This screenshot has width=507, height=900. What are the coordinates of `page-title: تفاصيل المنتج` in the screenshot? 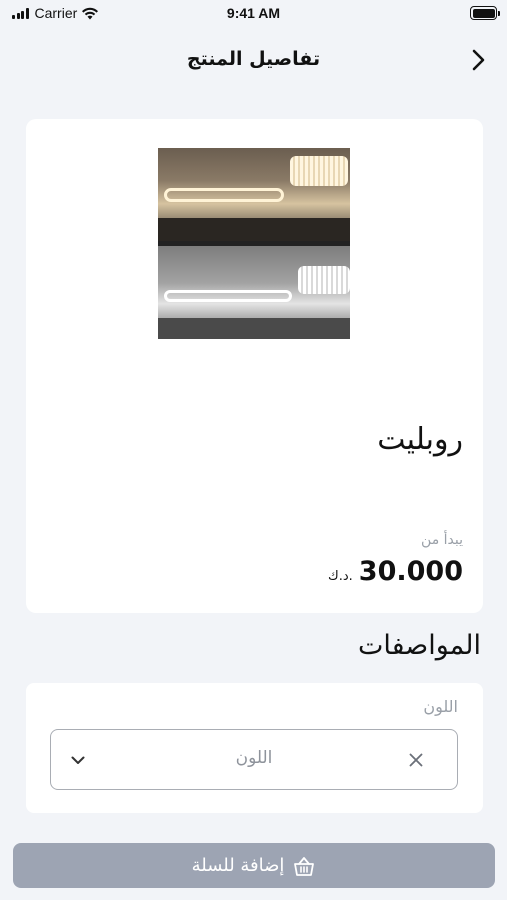 It's located at (253, 59).